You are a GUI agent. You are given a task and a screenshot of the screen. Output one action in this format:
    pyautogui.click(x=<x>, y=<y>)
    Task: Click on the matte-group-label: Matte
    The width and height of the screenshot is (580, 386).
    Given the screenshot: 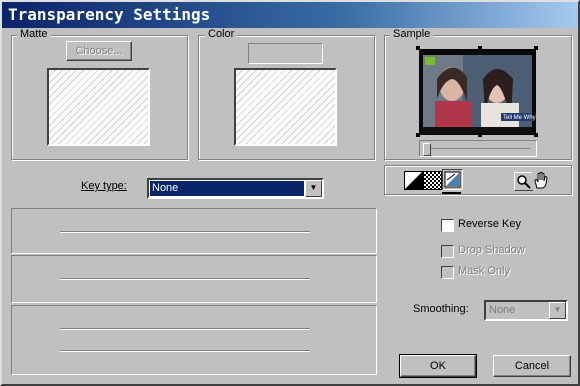 What is the action you would take?
    pyautogui.click(x=34, y=34)
    